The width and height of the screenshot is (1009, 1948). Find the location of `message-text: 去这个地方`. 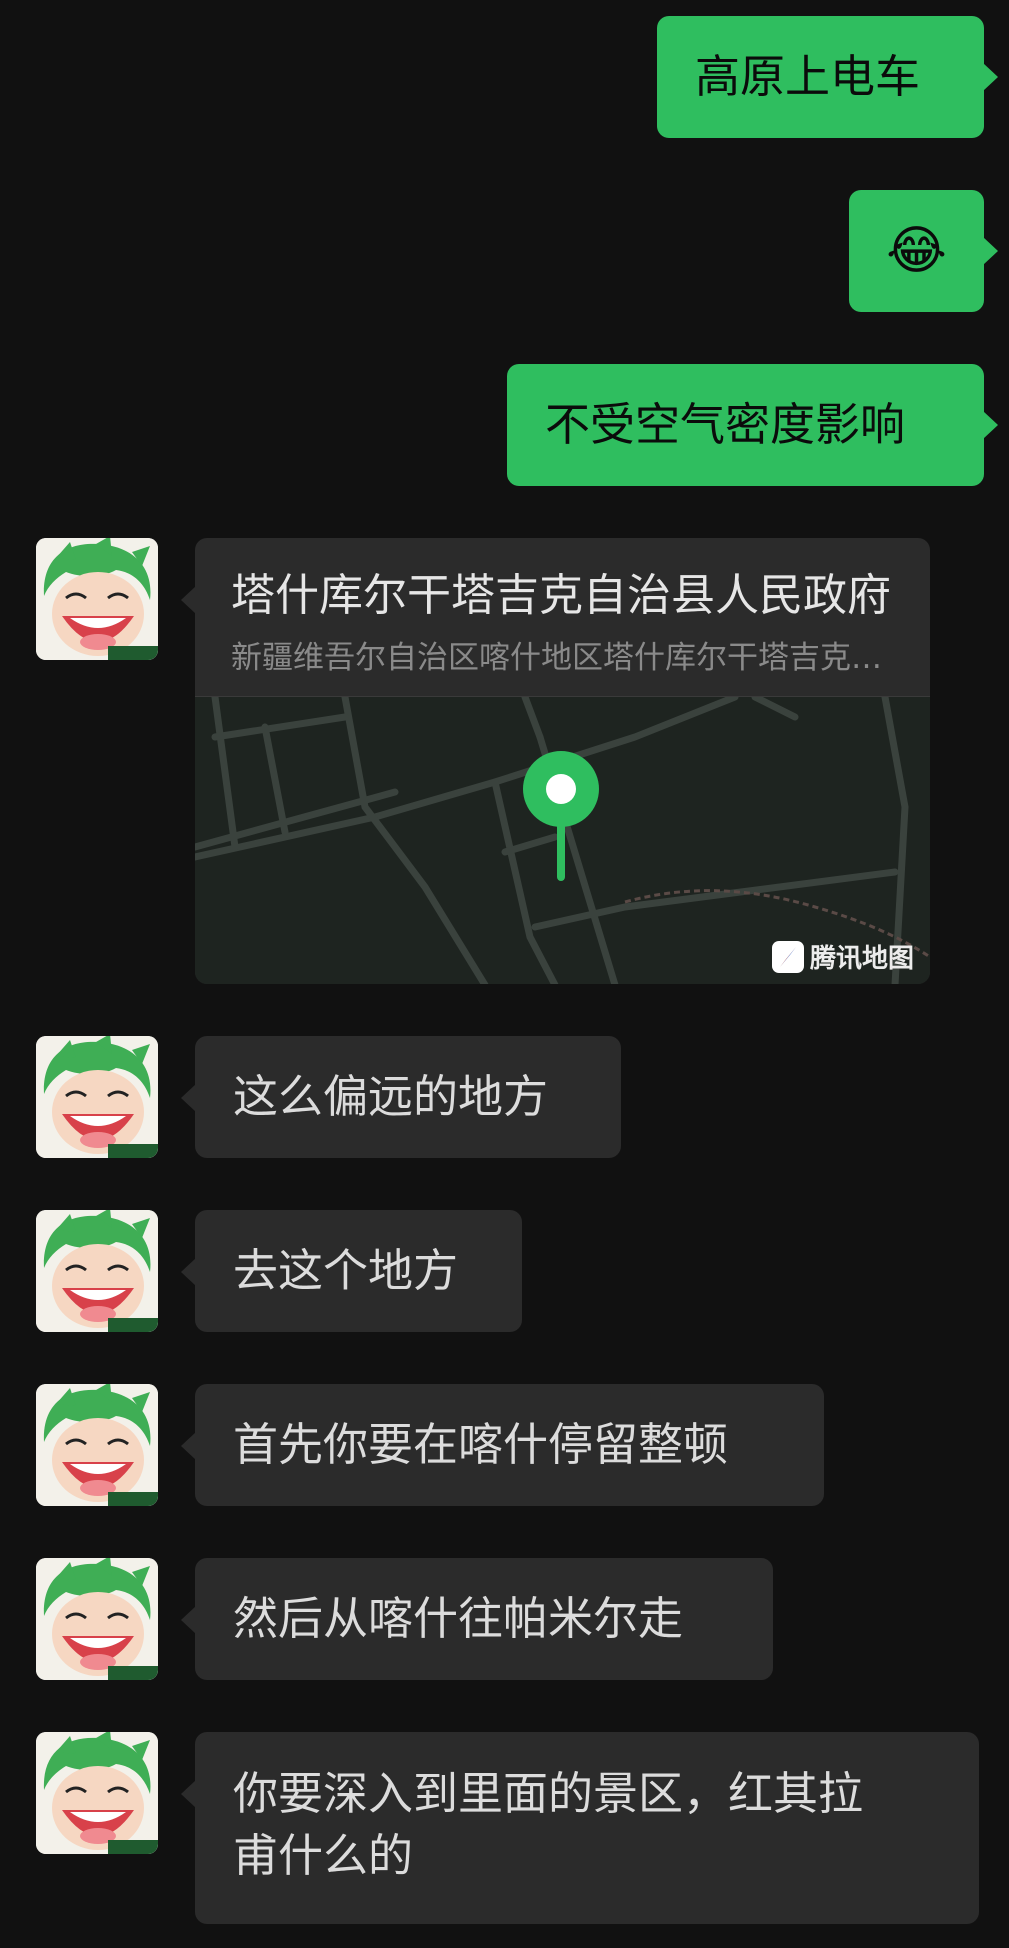

message-text: 去这个地方 is located at coordinates (346, 1270).